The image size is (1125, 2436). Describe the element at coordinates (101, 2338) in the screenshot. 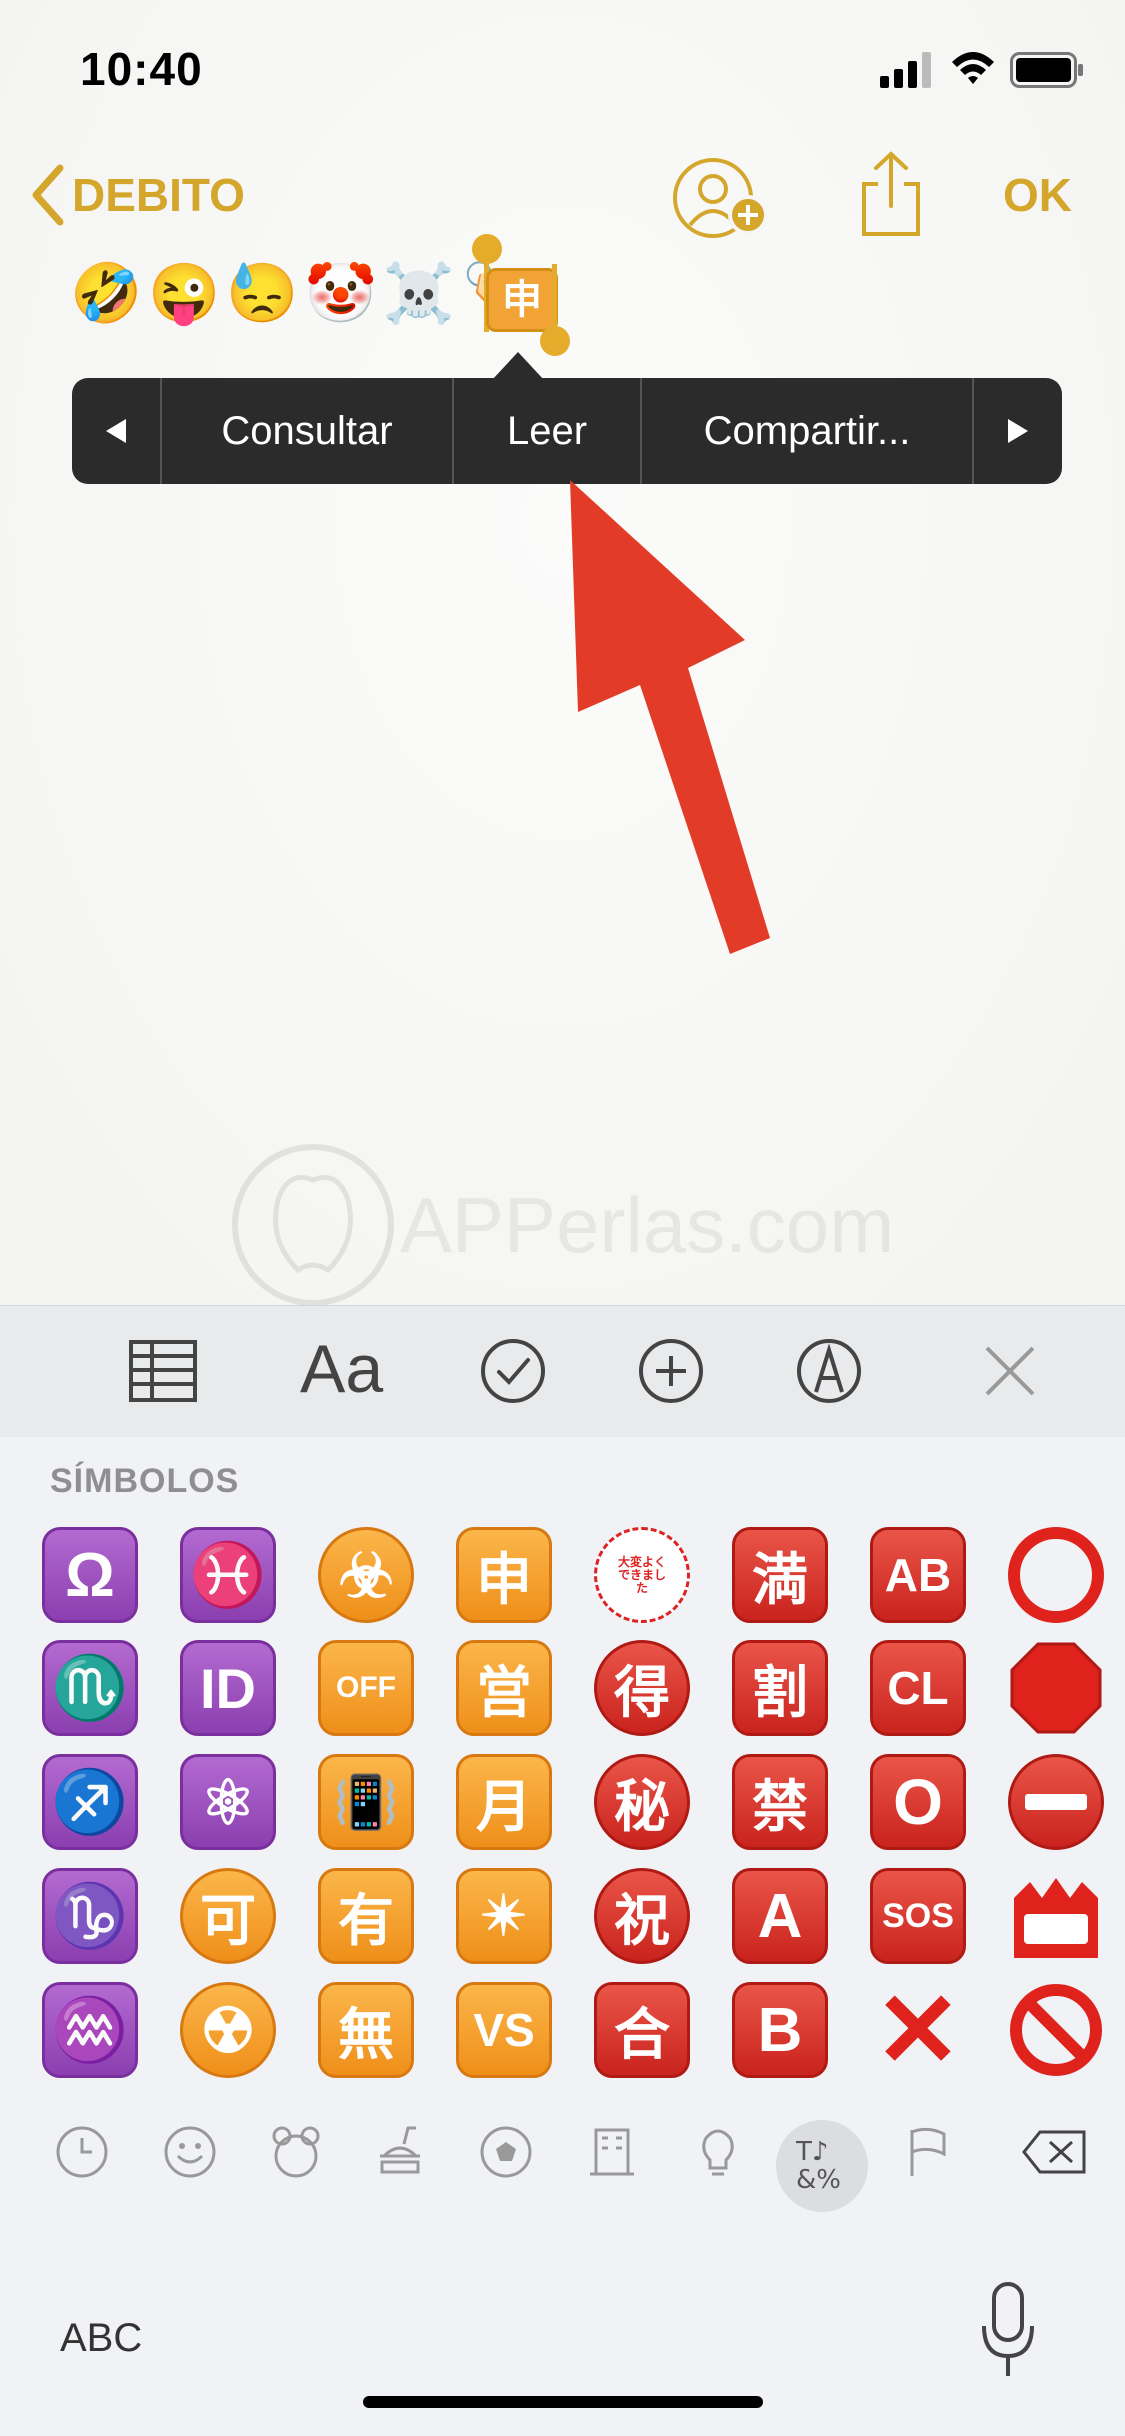

I see `abc-keyboard-switch: ABC` at that location.